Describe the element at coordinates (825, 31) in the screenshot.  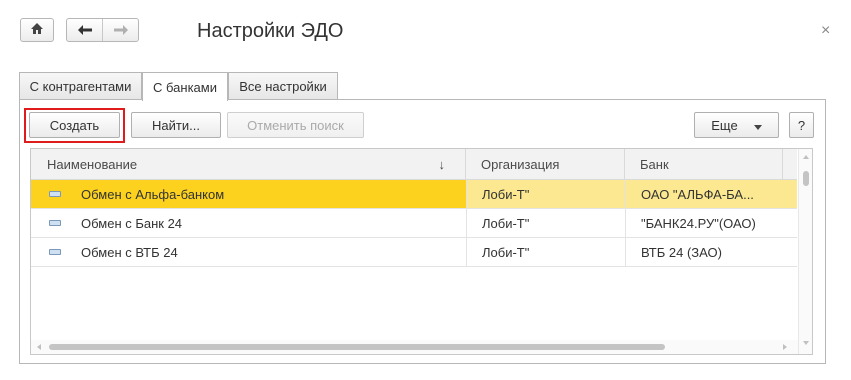
I see `close-icon: ×` at that location.